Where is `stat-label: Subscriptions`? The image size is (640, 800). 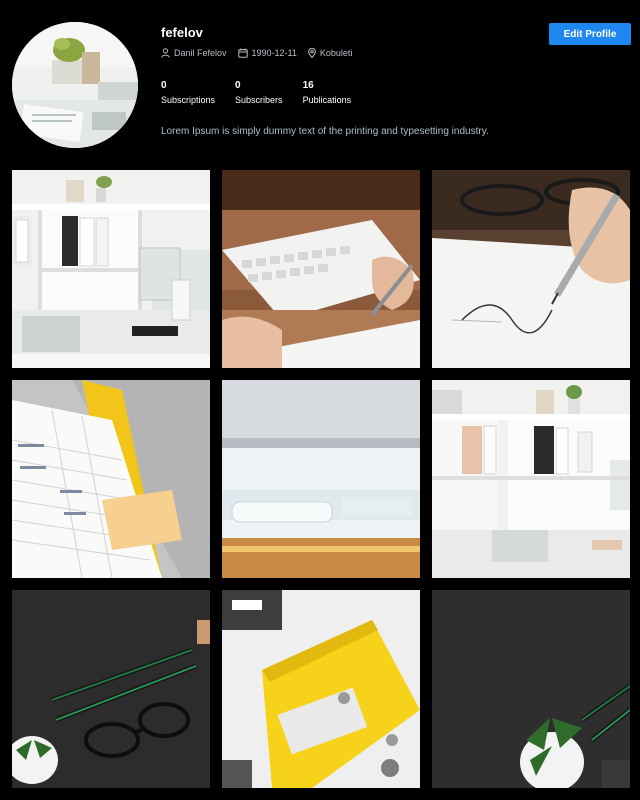
stat-label: Subscriptions is located at coordinates (188, 100).